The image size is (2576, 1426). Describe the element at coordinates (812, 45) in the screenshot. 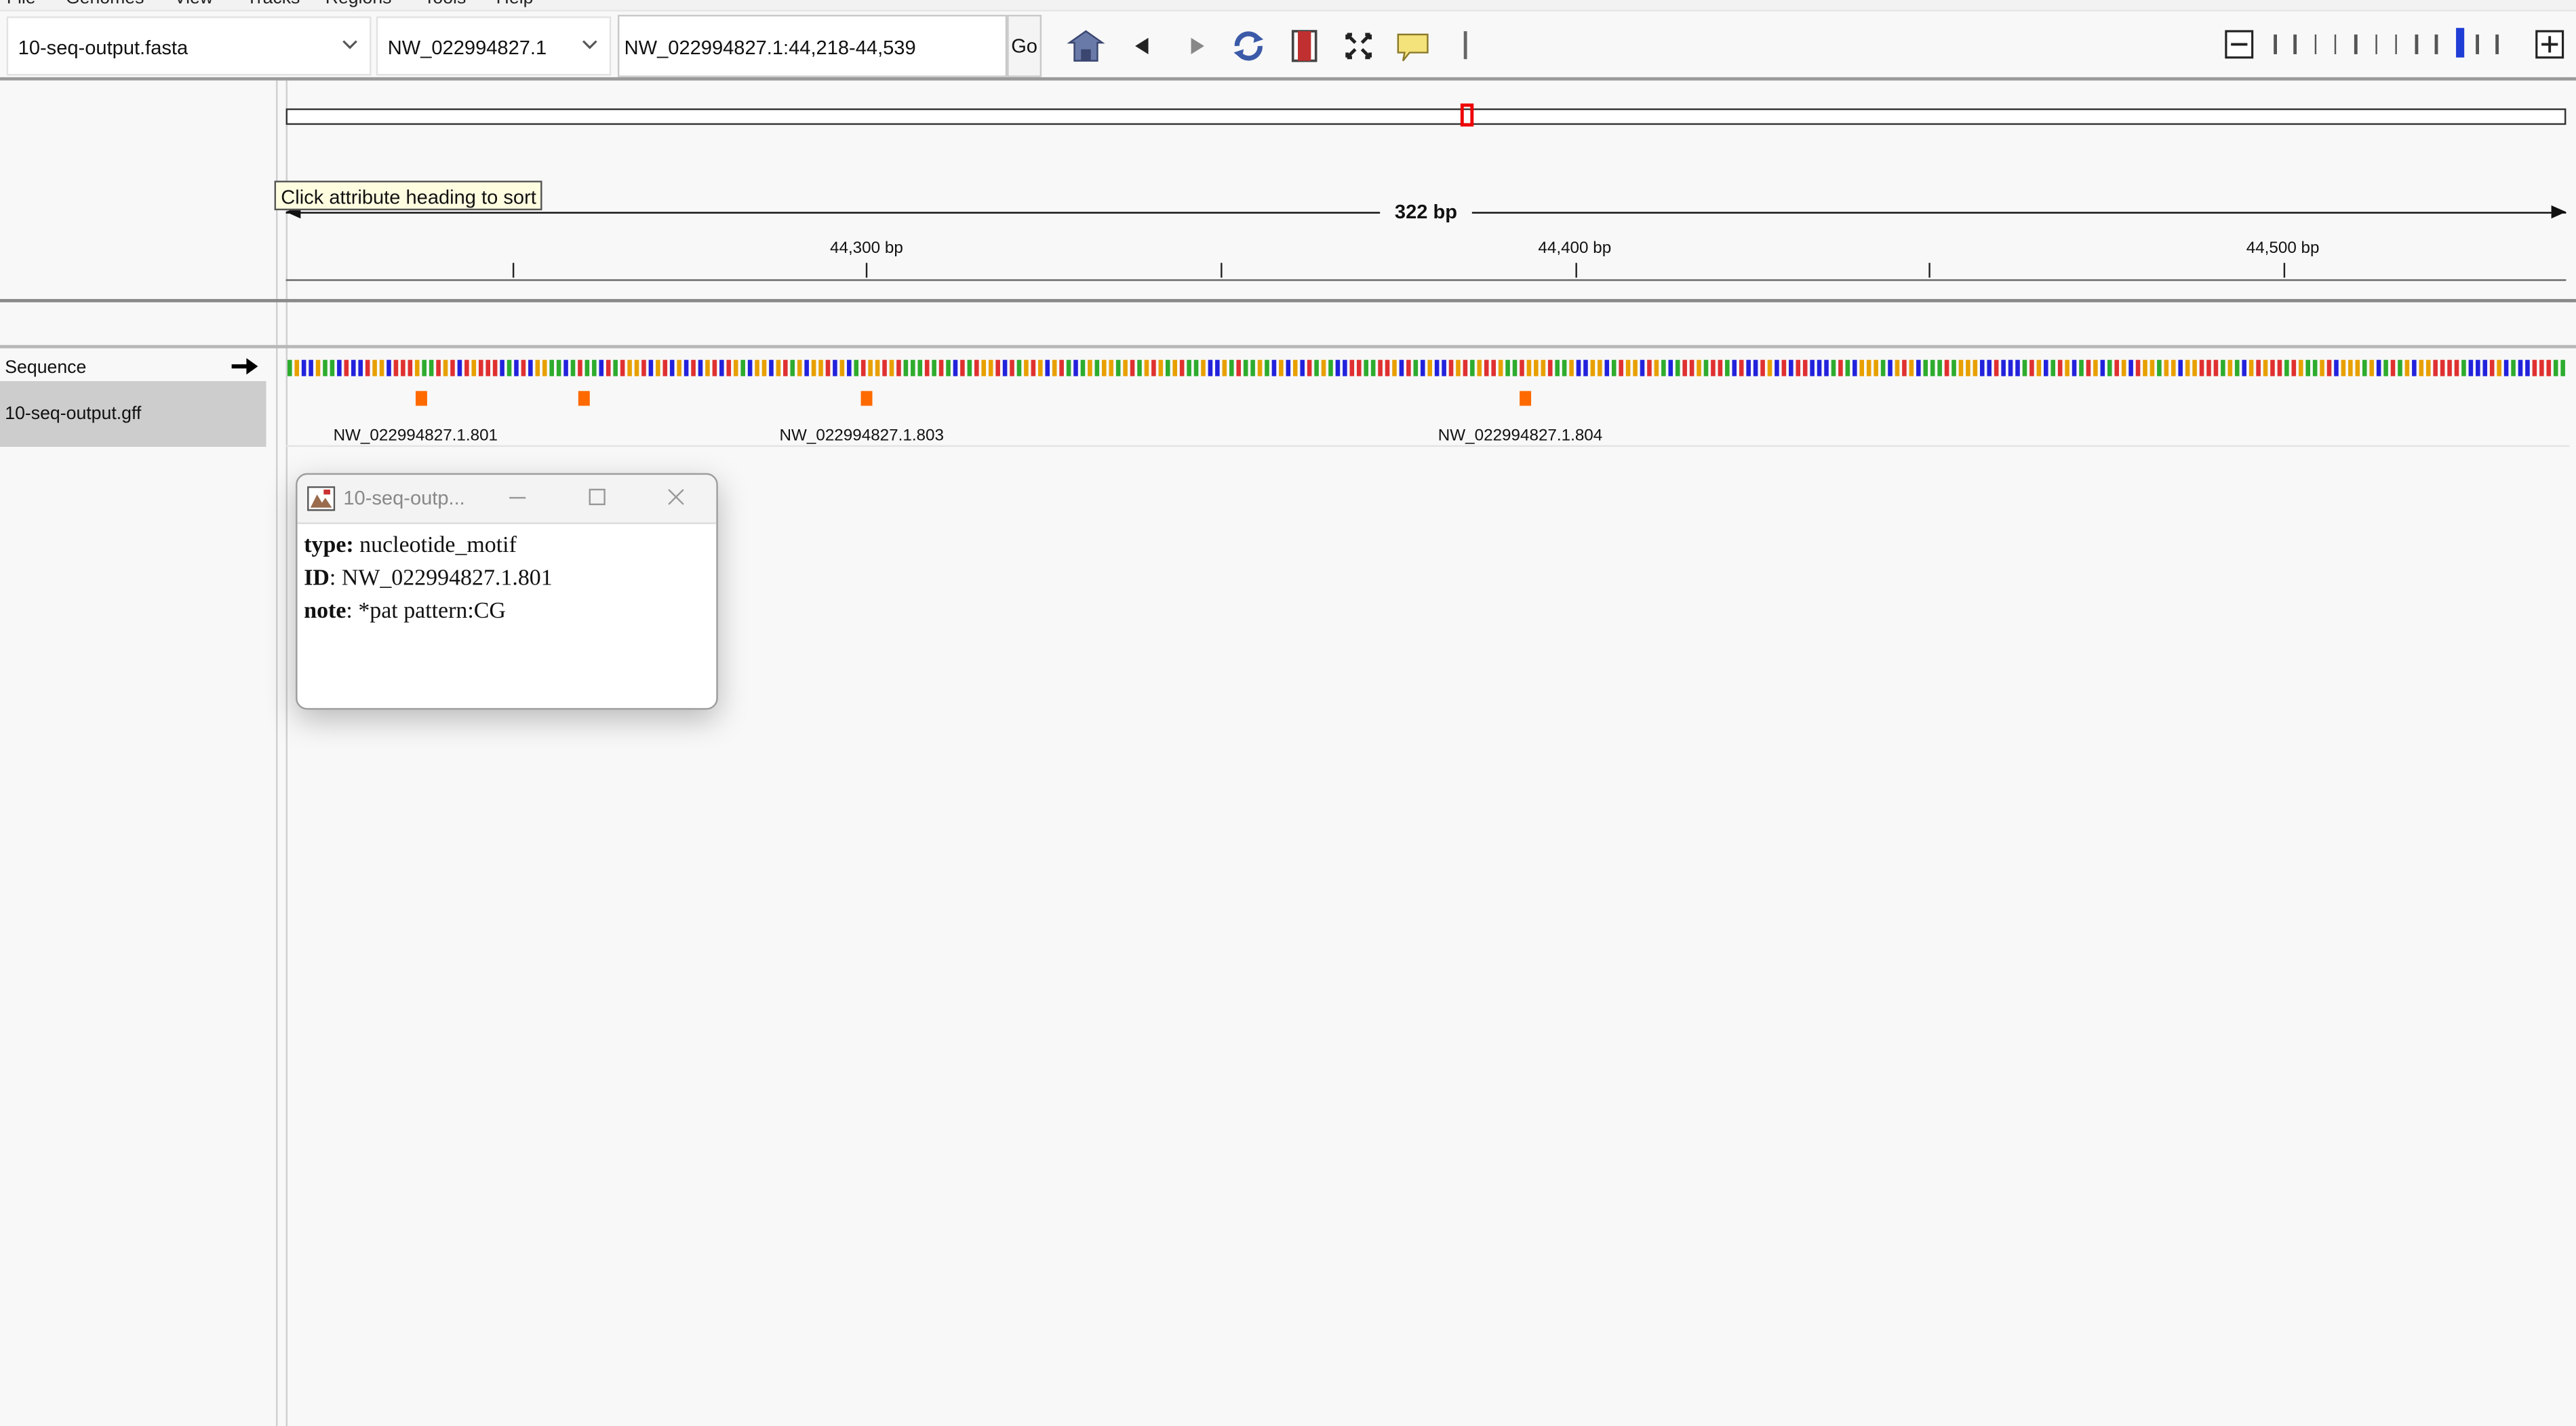

I see `locus-input: NW_022994827.1:44,218-44,539` at that location.